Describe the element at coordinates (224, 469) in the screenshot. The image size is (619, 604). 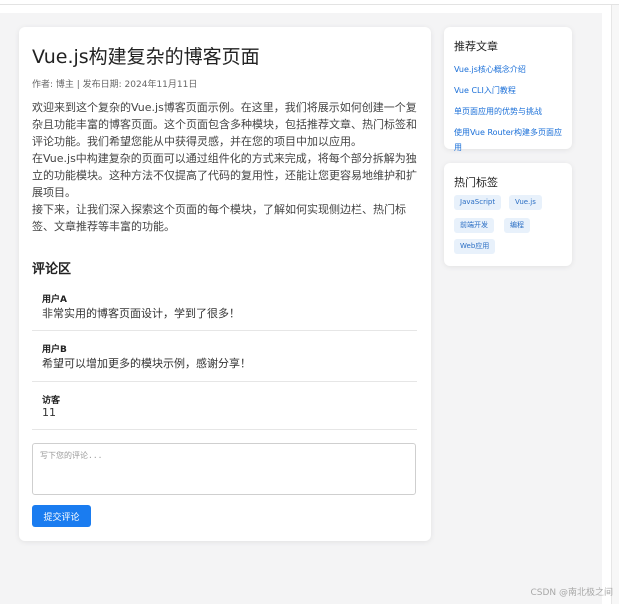
I see `comment-input` at that location.